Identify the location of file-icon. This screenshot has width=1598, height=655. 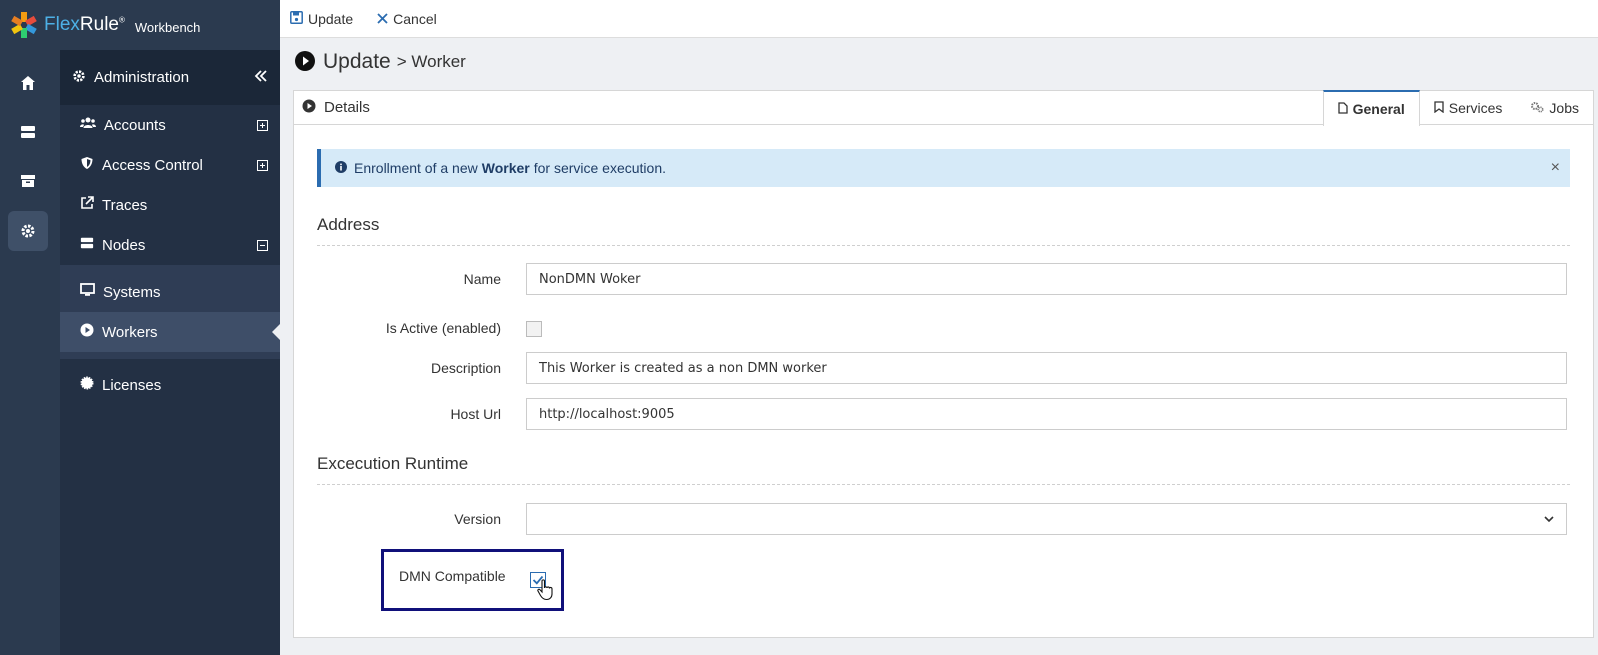
(1342, 109).